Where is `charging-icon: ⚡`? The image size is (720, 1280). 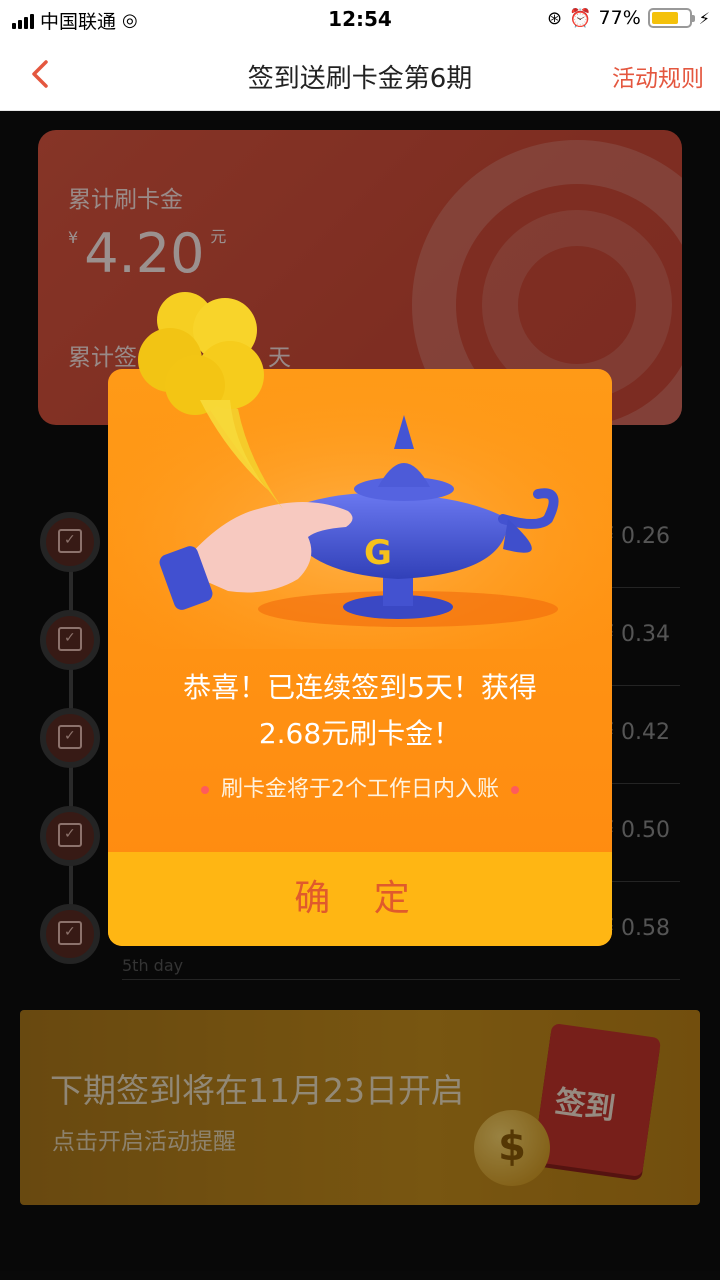
charging-icon: ⚡ is located at coordinates (704, 18).